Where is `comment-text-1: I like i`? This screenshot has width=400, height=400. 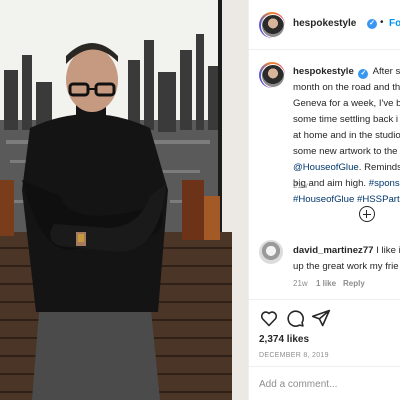 comment-text-1: I like i is located at coordinates (388, 250).